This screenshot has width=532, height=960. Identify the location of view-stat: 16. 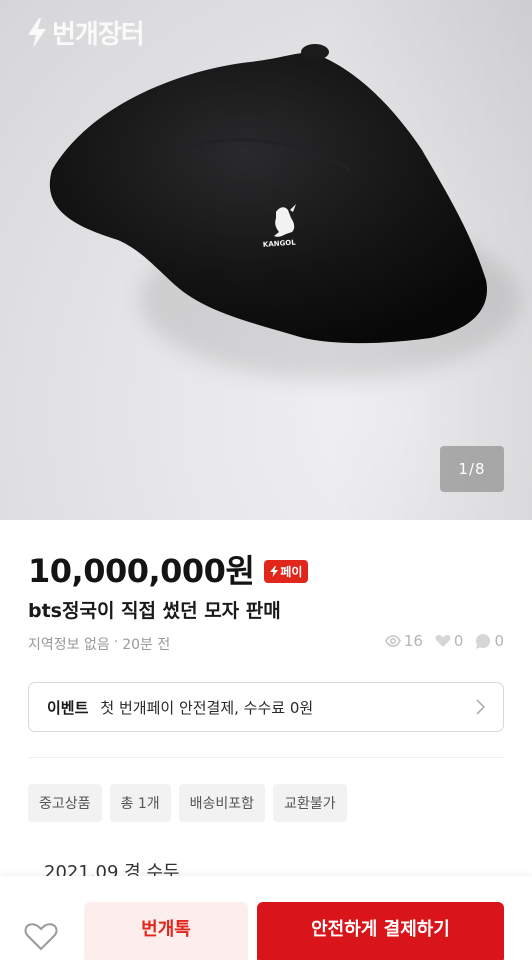
(403, 641).